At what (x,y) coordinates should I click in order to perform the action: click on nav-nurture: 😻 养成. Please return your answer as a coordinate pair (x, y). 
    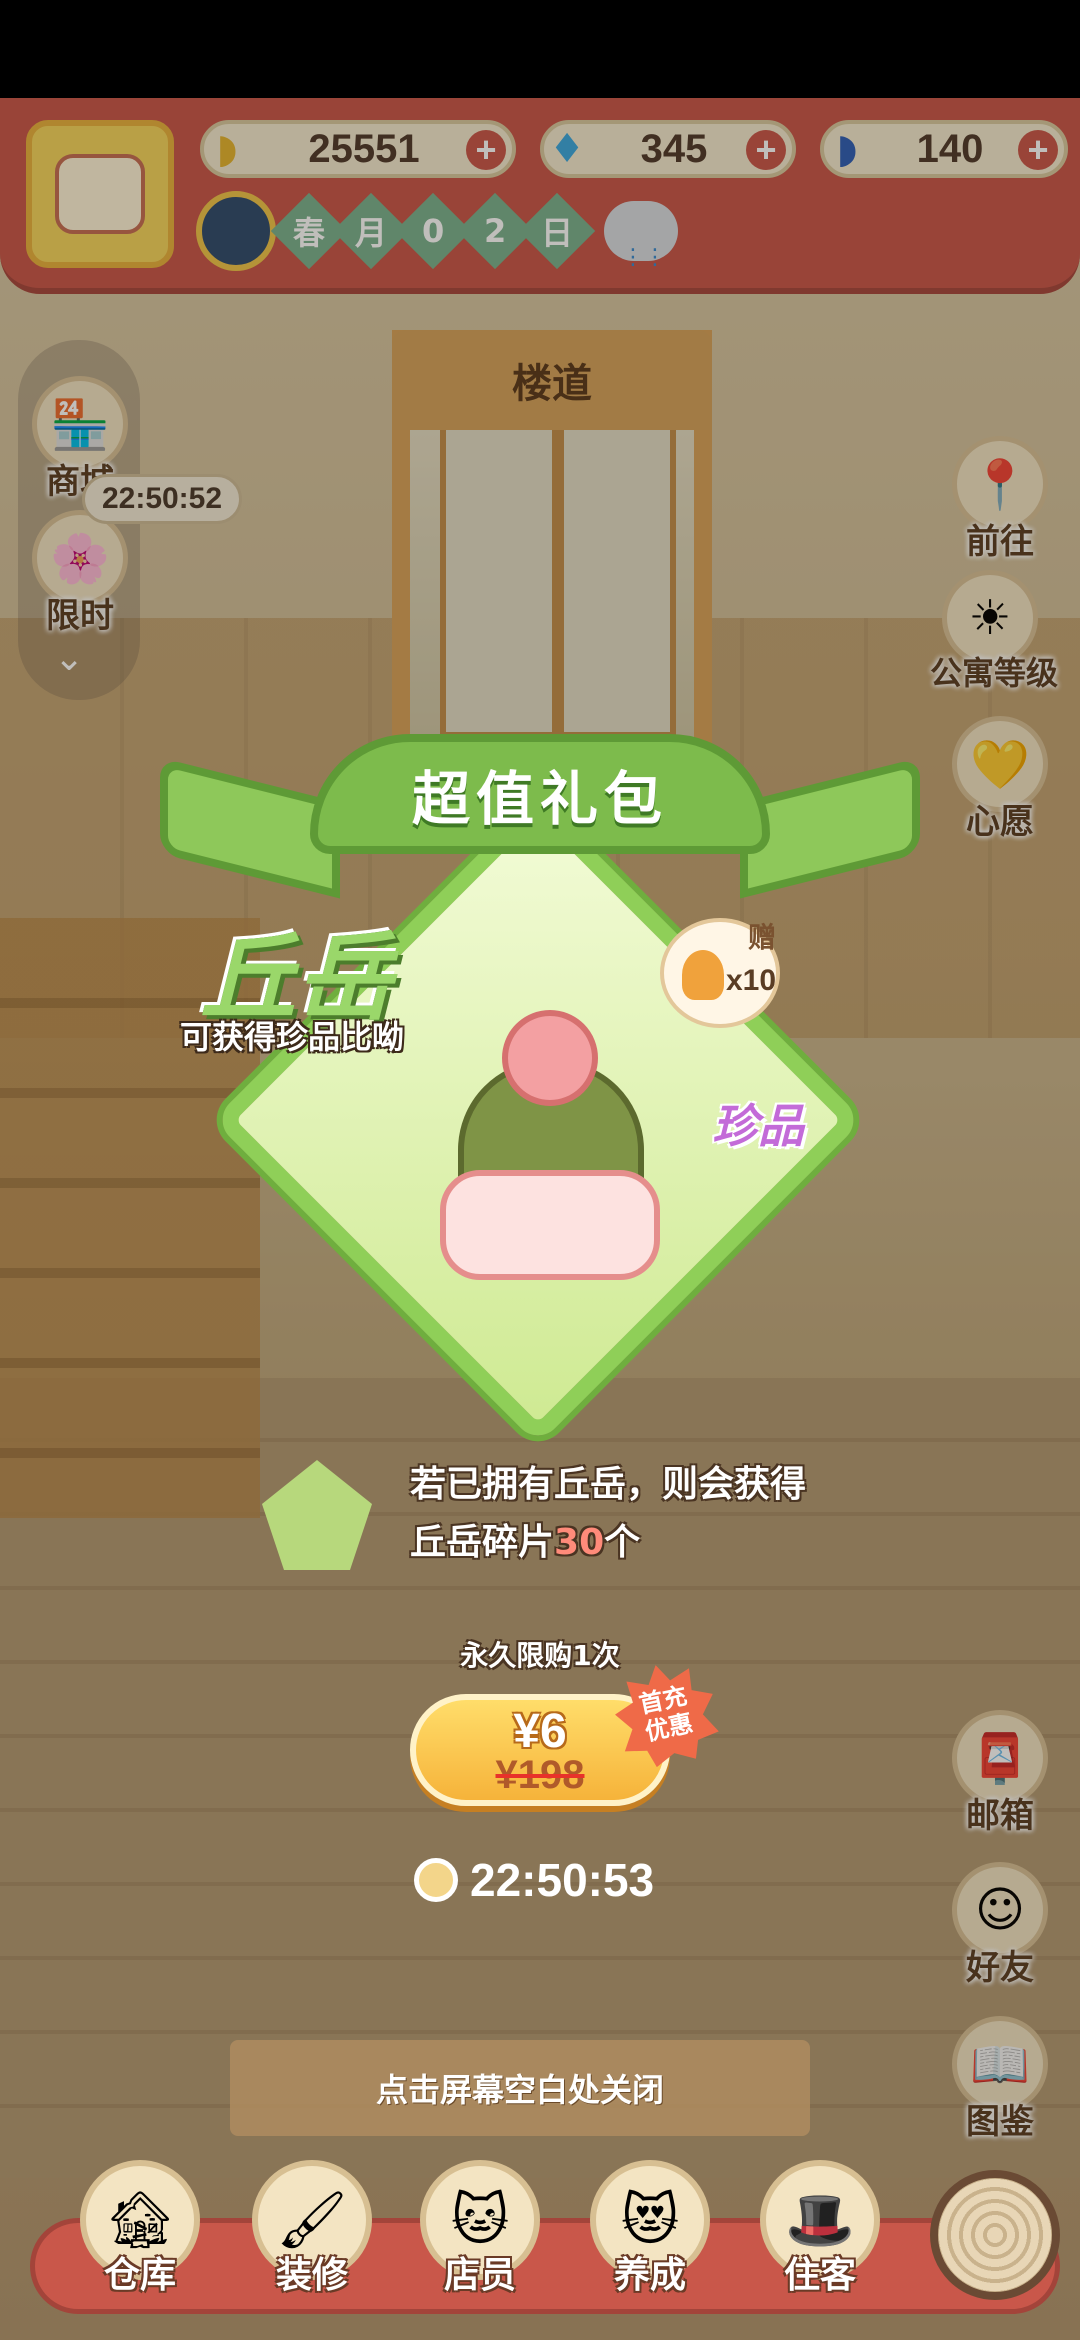
    Looking at the image, I should click on (650, 2229).